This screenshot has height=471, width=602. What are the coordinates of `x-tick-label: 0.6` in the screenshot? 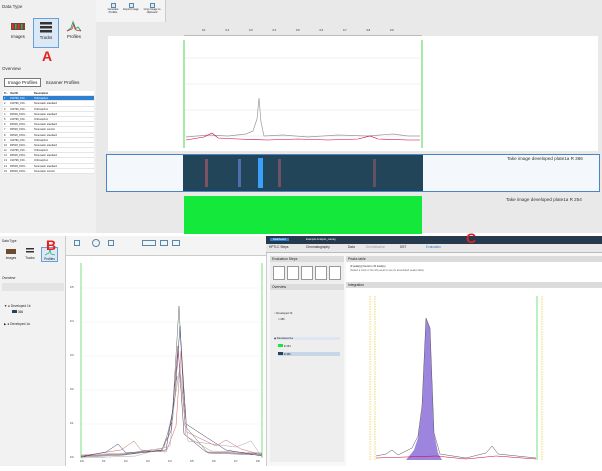 It's located at (214, 461).